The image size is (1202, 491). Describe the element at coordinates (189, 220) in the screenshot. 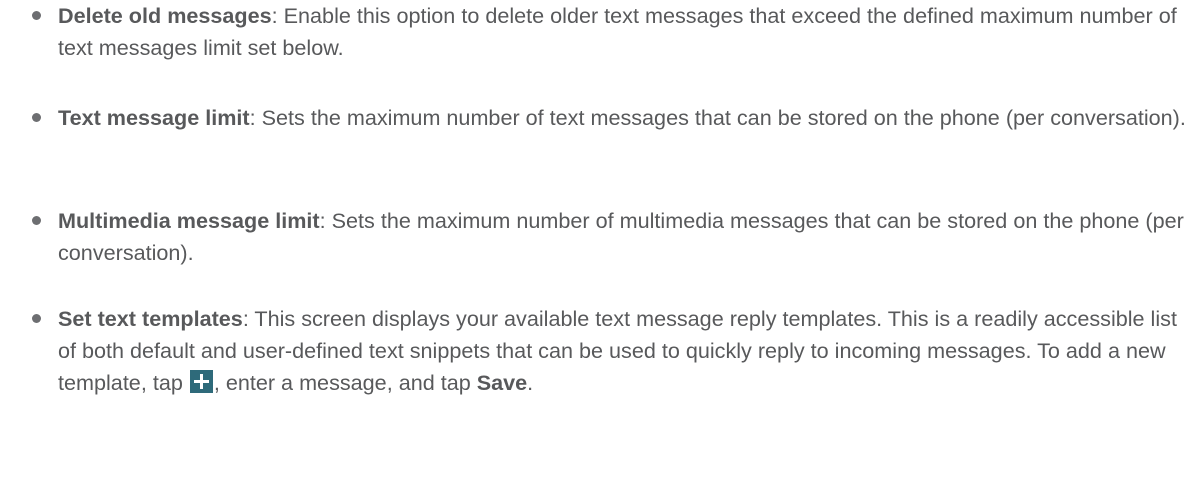

I see `term-multimedia-message-limit: Multimedia message limit` at that location.